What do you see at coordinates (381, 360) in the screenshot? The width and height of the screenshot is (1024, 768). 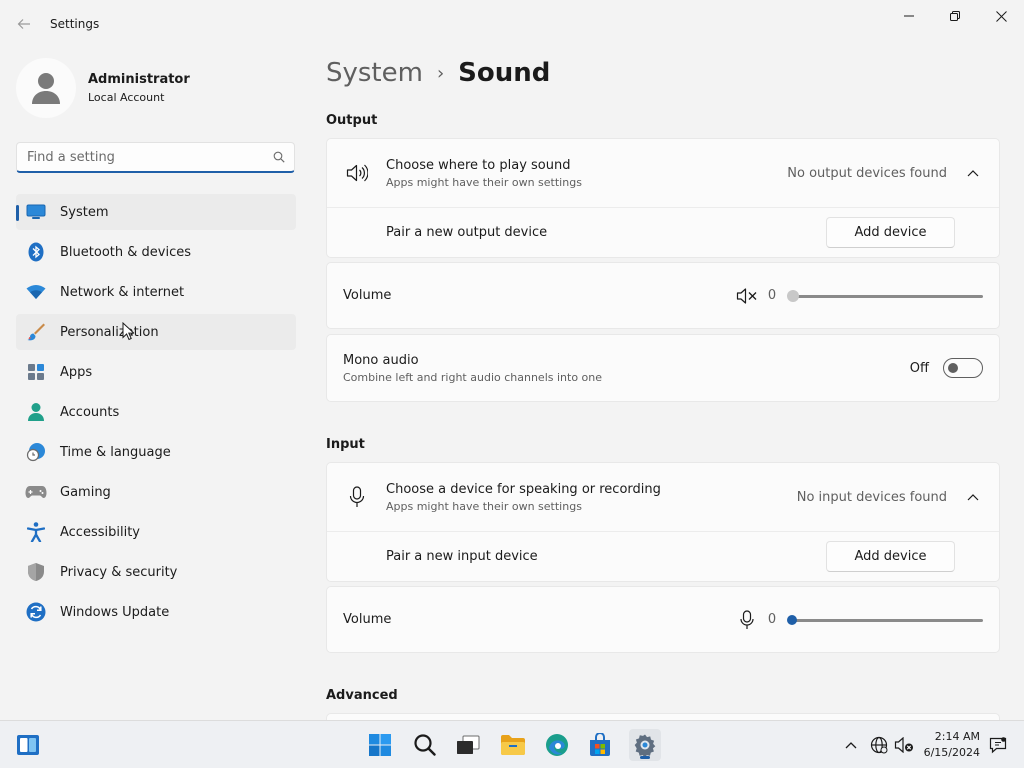 I see `mono-audio-title: Mono audio` at bounding box center [381, 360].